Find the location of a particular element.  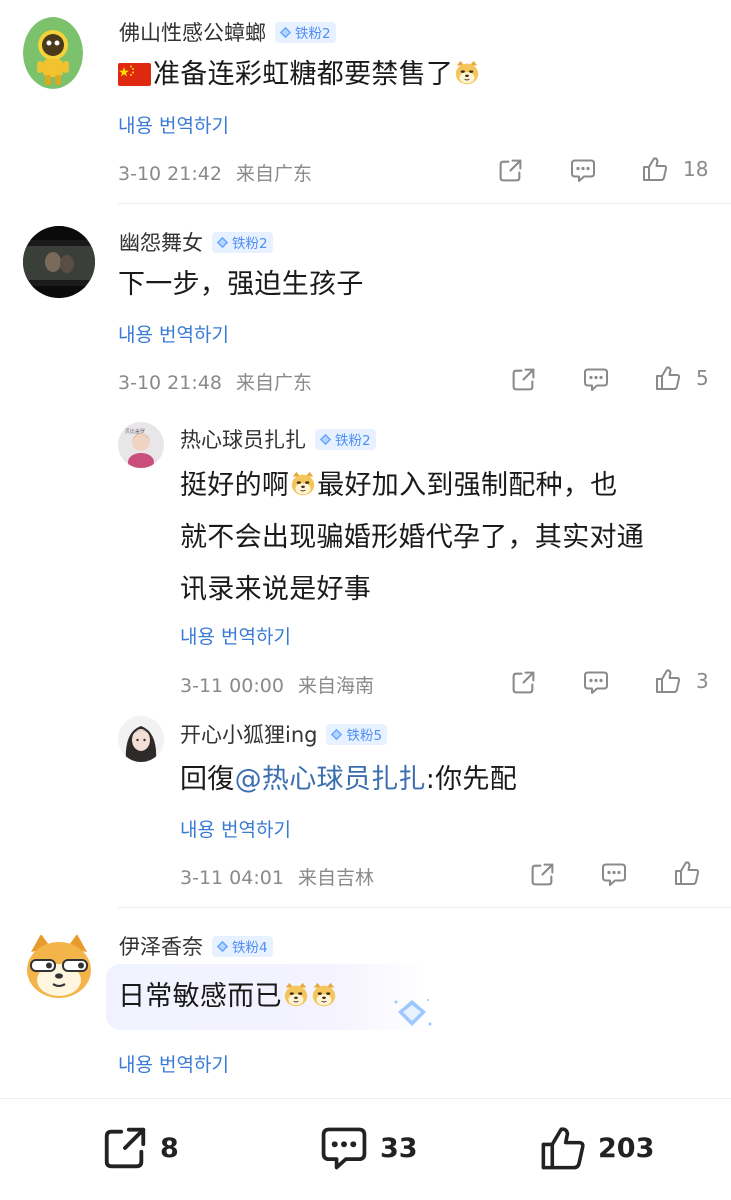

comment-date: 3-10 21:42 is located at coordinates (170, 174).